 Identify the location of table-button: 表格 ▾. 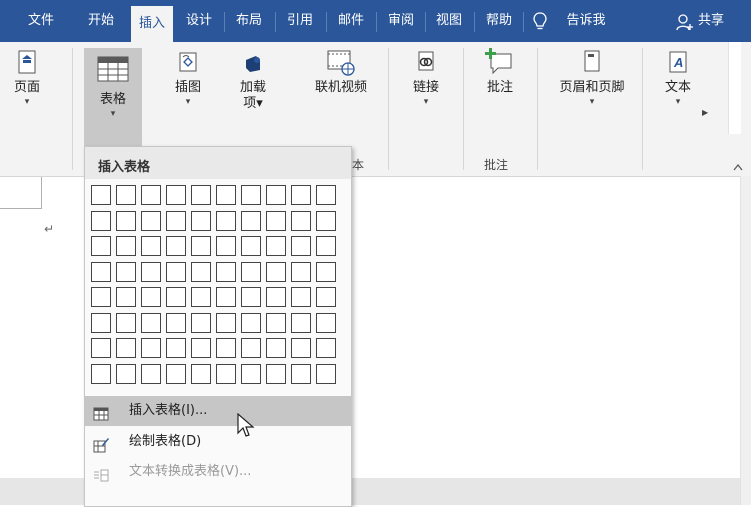
(113, 97).